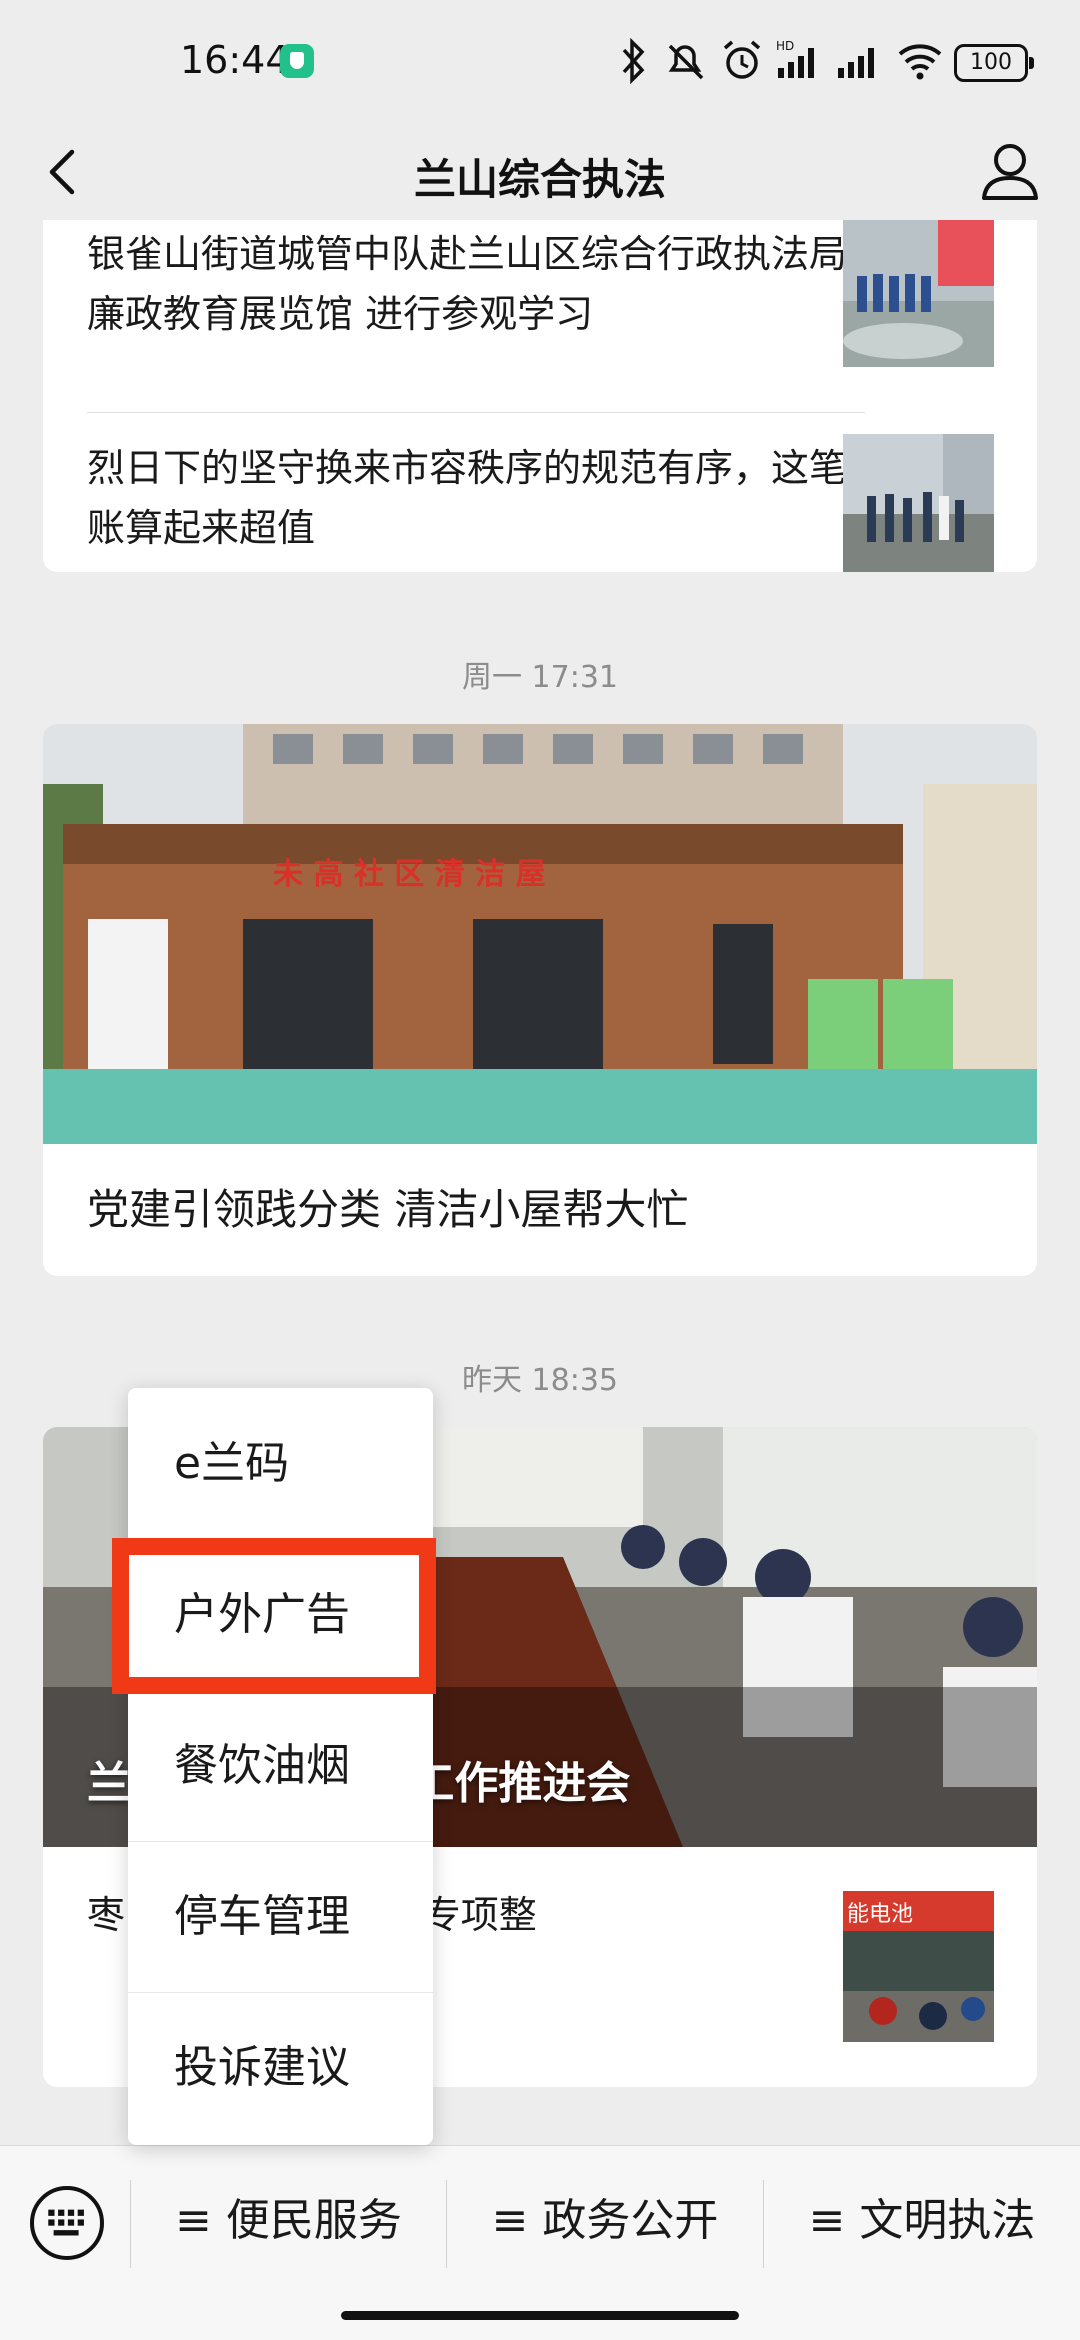 This screenshot has height=2340, width=1080. Describe the element at coordinates (922, 2221) in the screenshot. I see `tab-civilized-enforcement: ≡ 文明执法` at that location.